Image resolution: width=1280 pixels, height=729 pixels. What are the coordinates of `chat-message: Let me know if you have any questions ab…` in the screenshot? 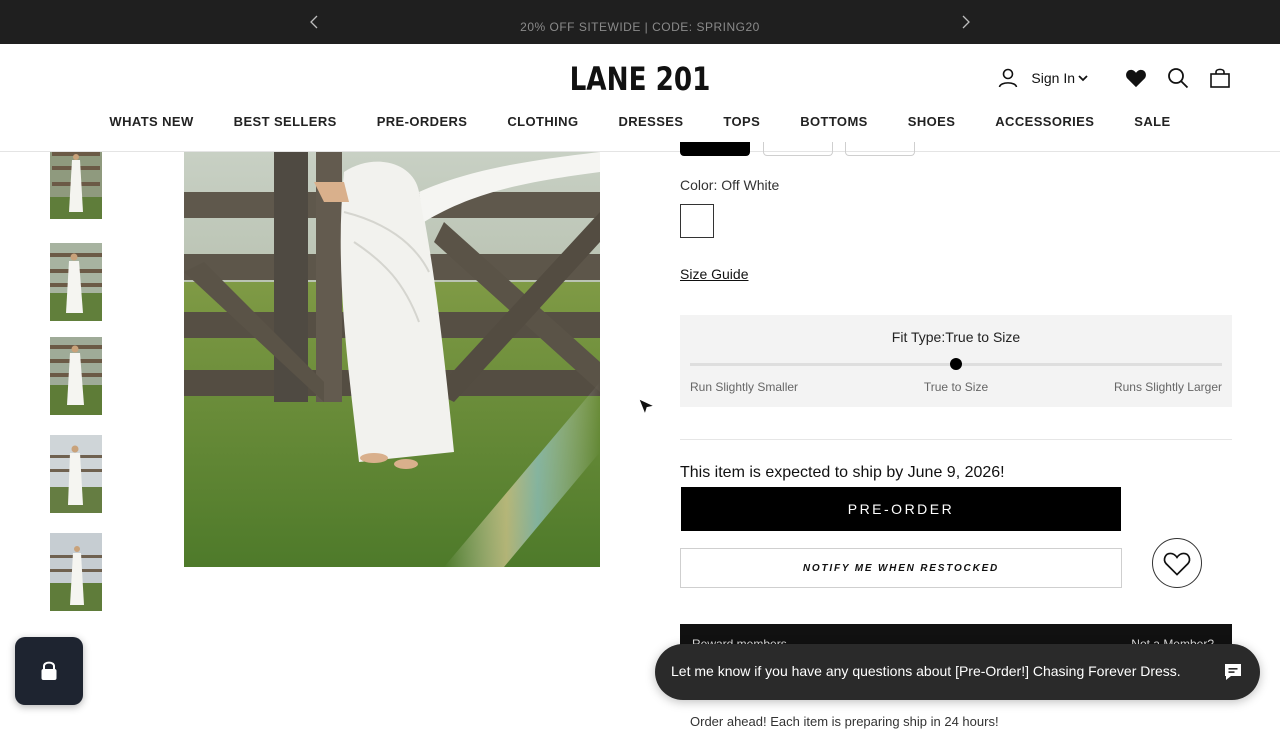 It's located at (926, 671).